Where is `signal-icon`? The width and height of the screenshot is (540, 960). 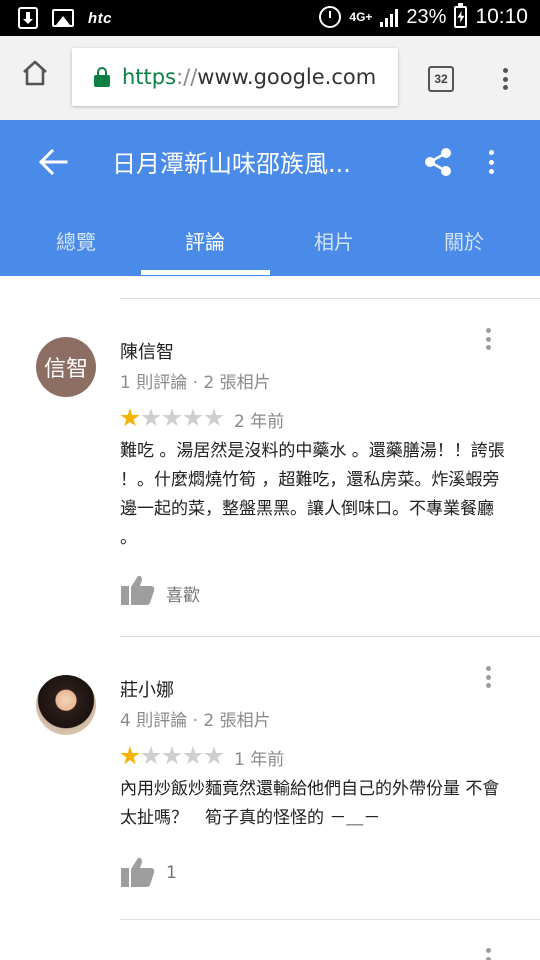
signal-icon is located at coordinates (389, 17).